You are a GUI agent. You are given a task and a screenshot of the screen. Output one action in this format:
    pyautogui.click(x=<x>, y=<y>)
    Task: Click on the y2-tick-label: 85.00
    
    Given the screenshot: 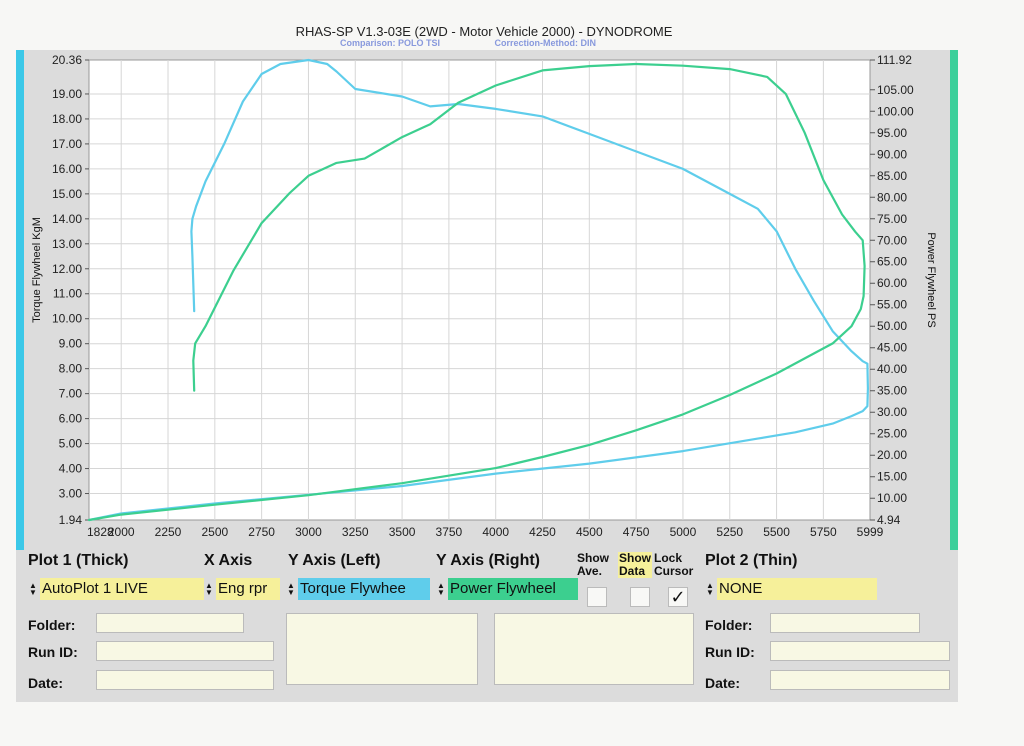 What is the action you would take?
    pyautogui.click(x=892, y=176)
    